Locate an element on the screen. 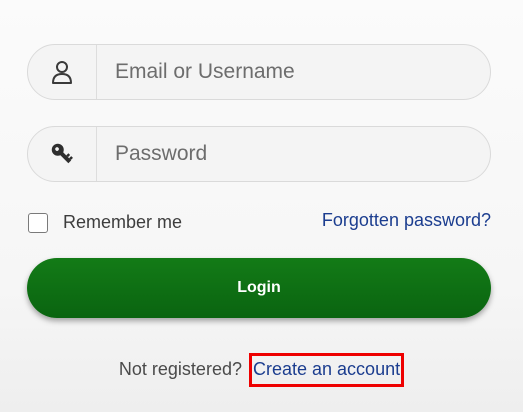 The height and width of the screenshot is (412, 523). register-prompt-row: Not registered? Create an account is located at coordinates (261, 370).